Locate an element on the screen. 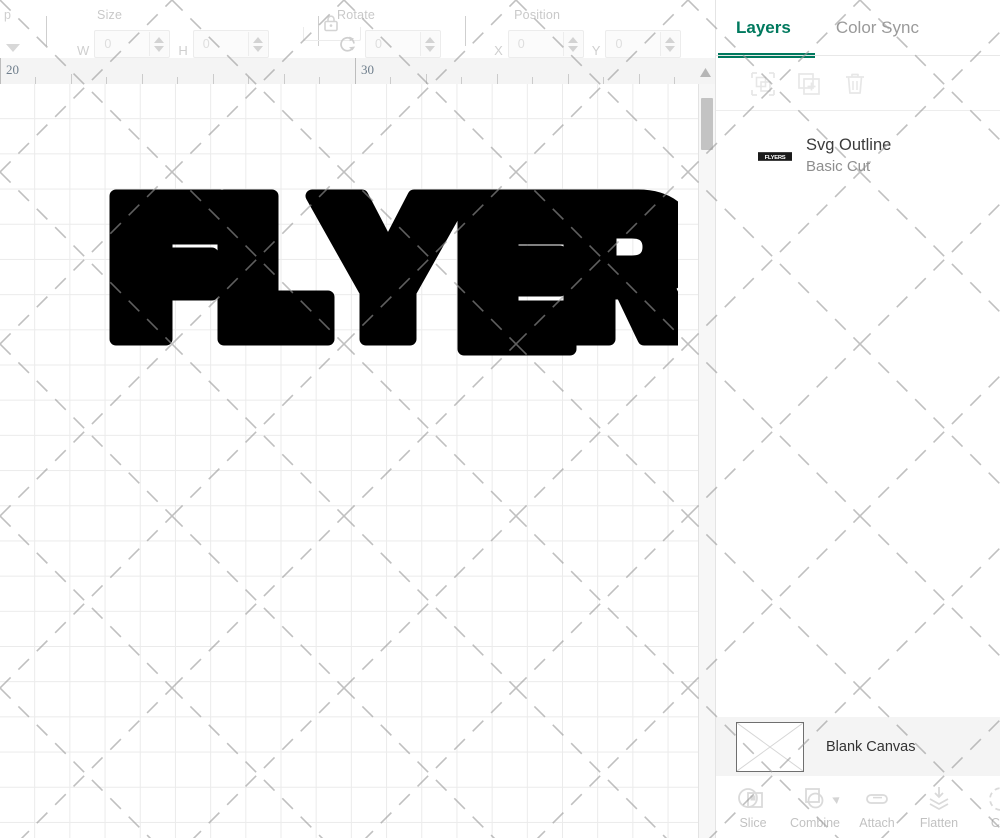  ruler-mark-20: 20 is located at coordinates (12, 69).